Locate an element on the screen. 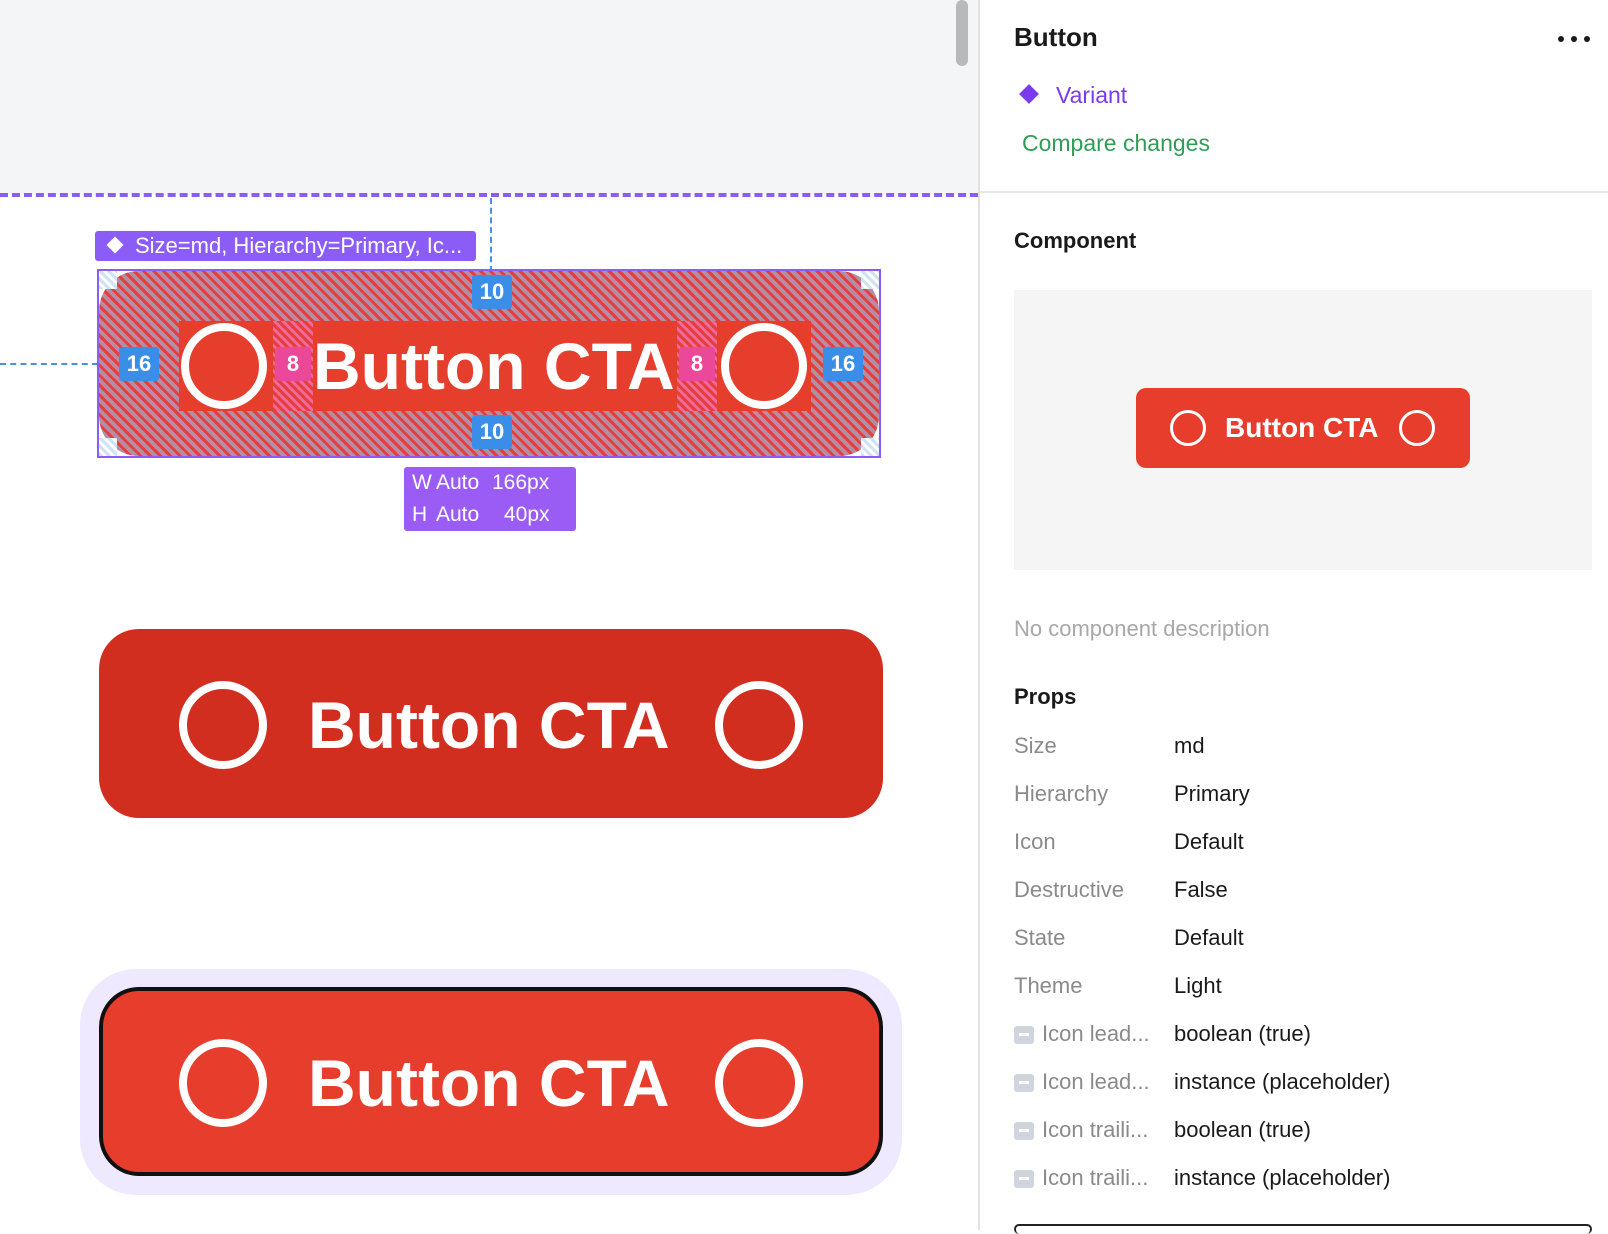 This screenshot has height=1234, width=1608. gap-right-badge: 8 is located at coordinates (697, 364).